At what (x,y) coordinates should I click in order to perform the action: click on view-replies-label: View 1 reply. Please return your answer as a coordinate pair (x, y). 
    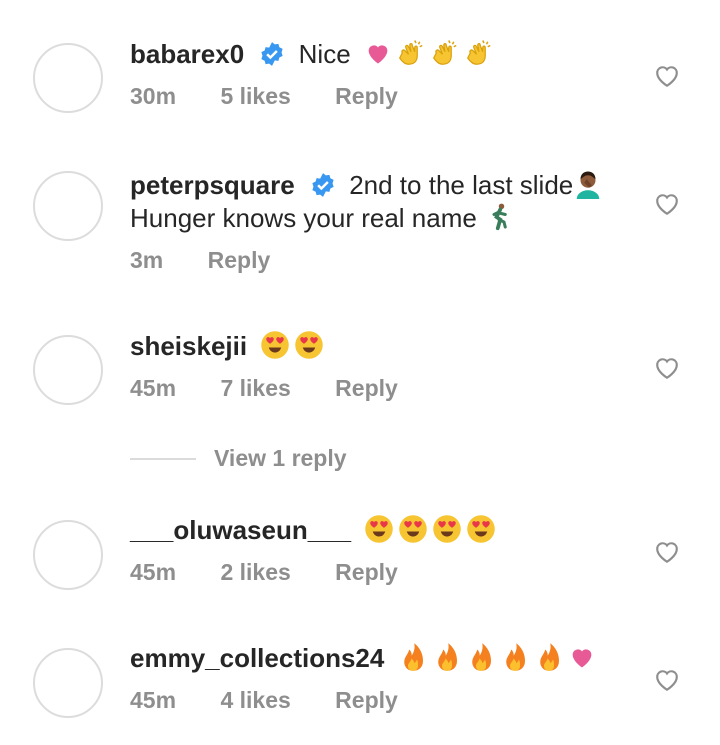
    Looking at the image, I should click on (280, 458).